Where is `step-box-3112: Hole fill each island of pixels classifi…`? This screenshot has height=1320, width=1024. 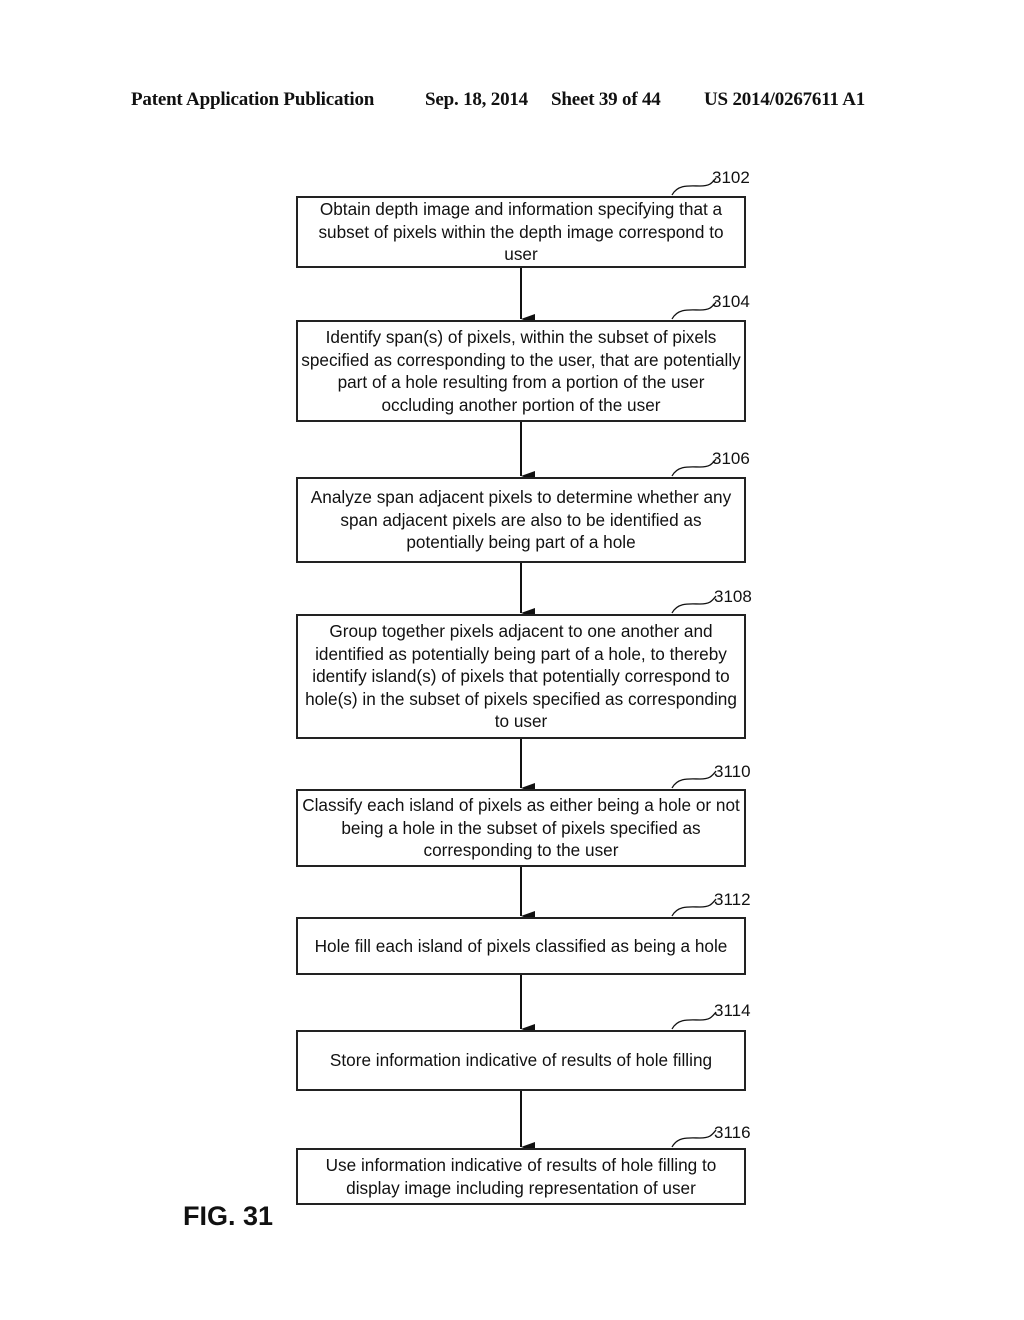
step-box-3112: Hole fill each island of pixels classifi… is located at coordinates (521, 946).